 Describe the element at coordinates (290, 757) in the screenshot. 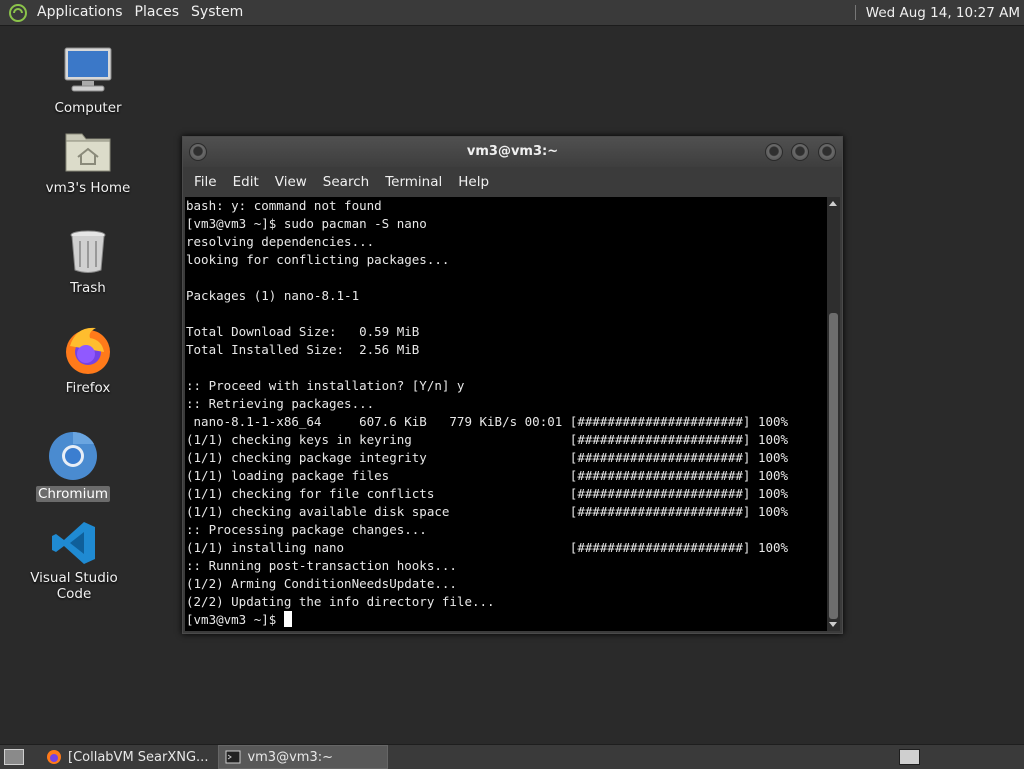

I see `taskbar-item-label: vm3@vm3:~` at that location.